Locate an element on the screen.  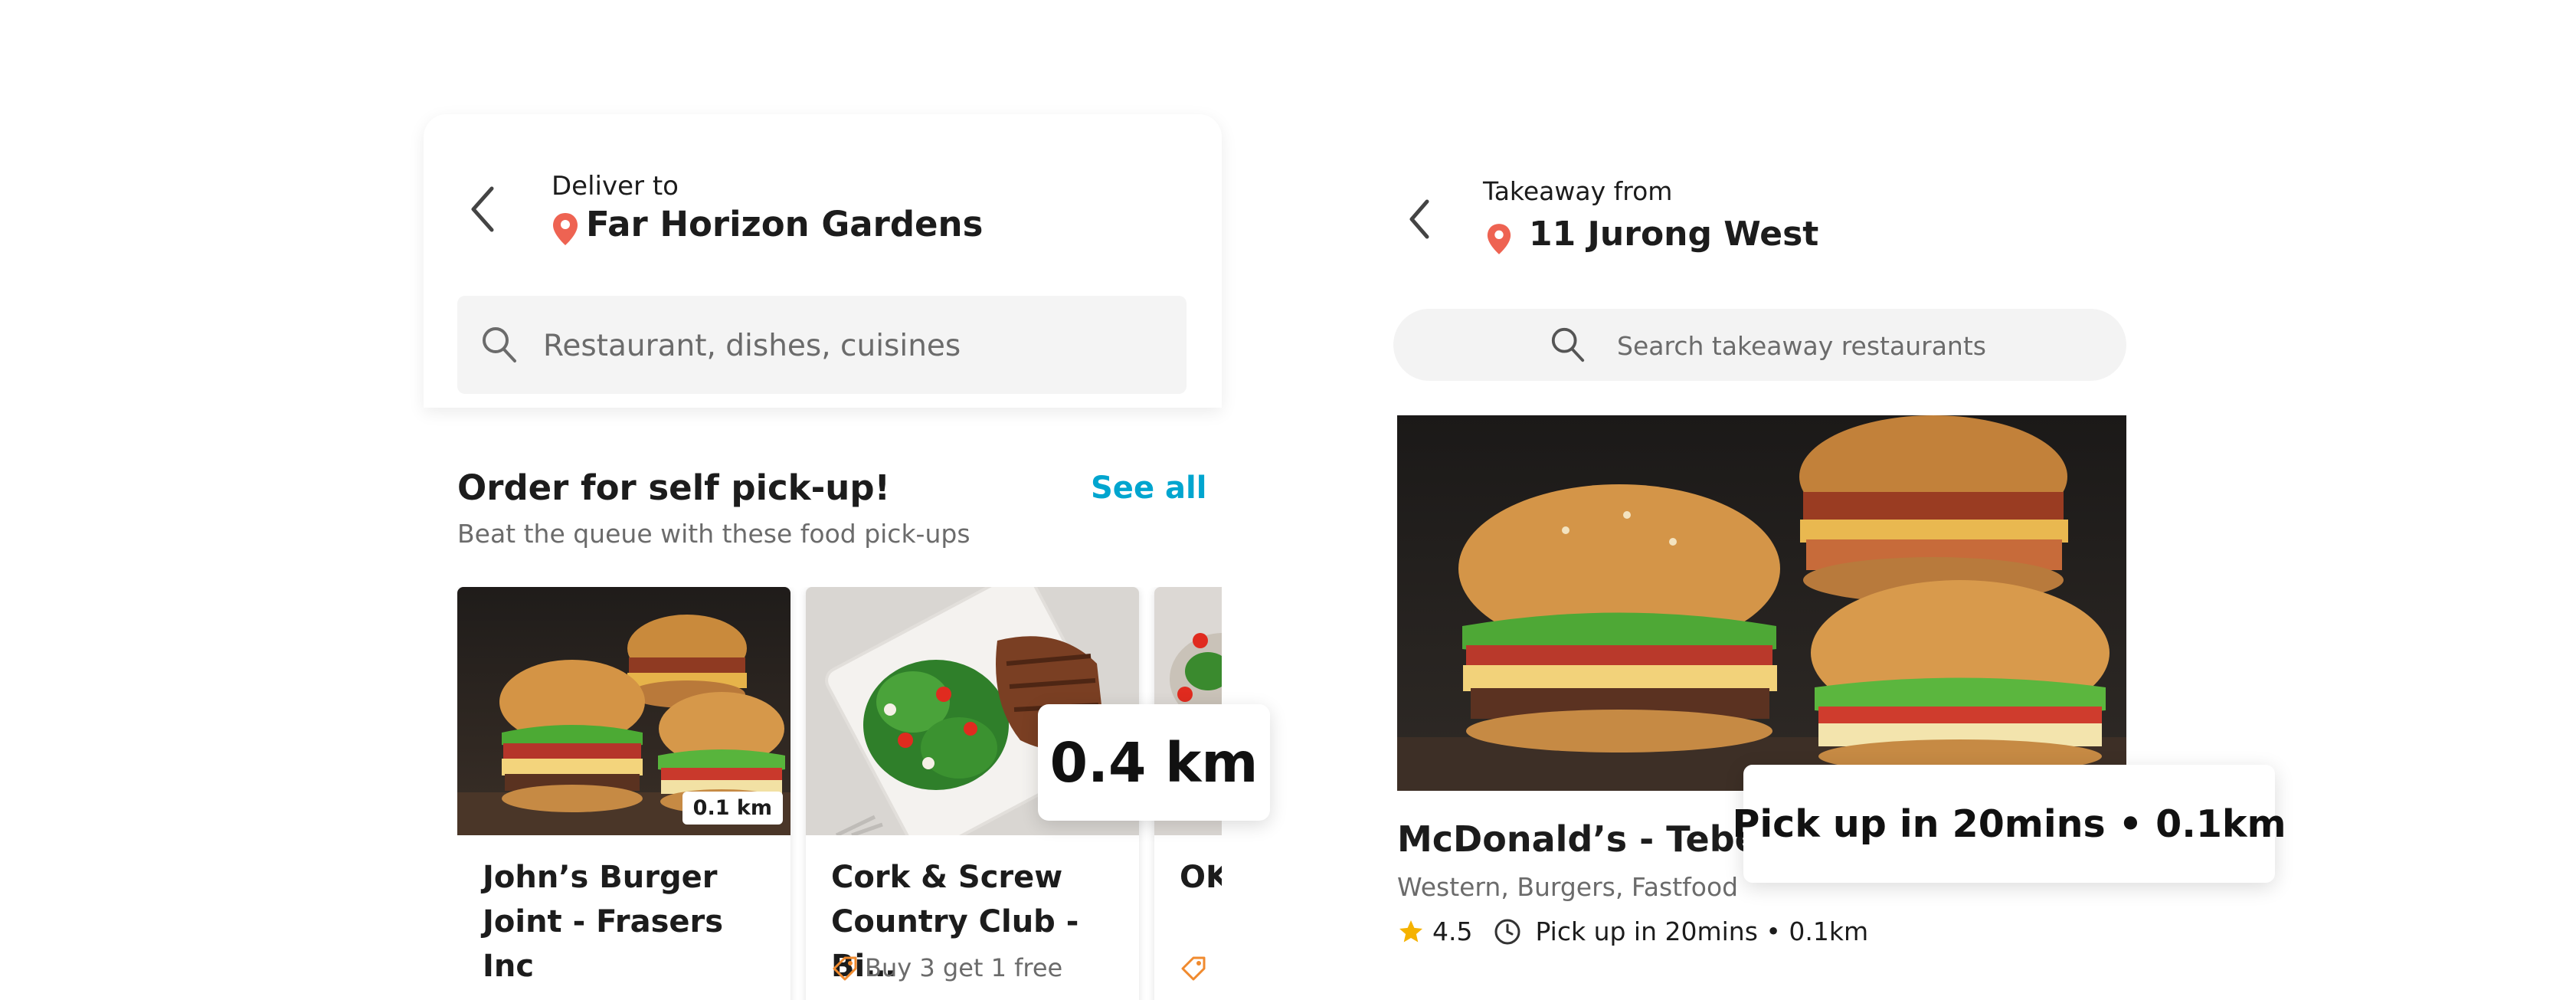
burgers-photo is located at coordinates (1761, 603).